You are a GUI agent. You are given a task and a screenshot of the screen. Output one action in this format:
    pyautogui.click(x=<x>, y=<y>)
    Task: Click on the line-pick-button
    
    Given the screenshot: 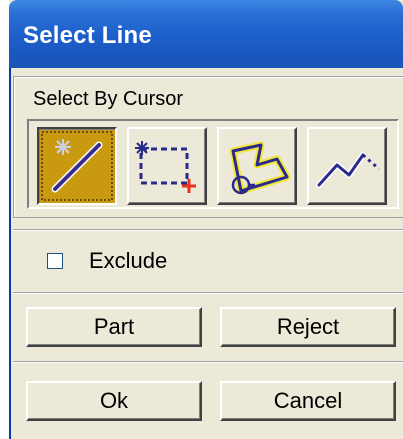 What is the action you would take?
    pyautogui.click(x=77, y=166)
    